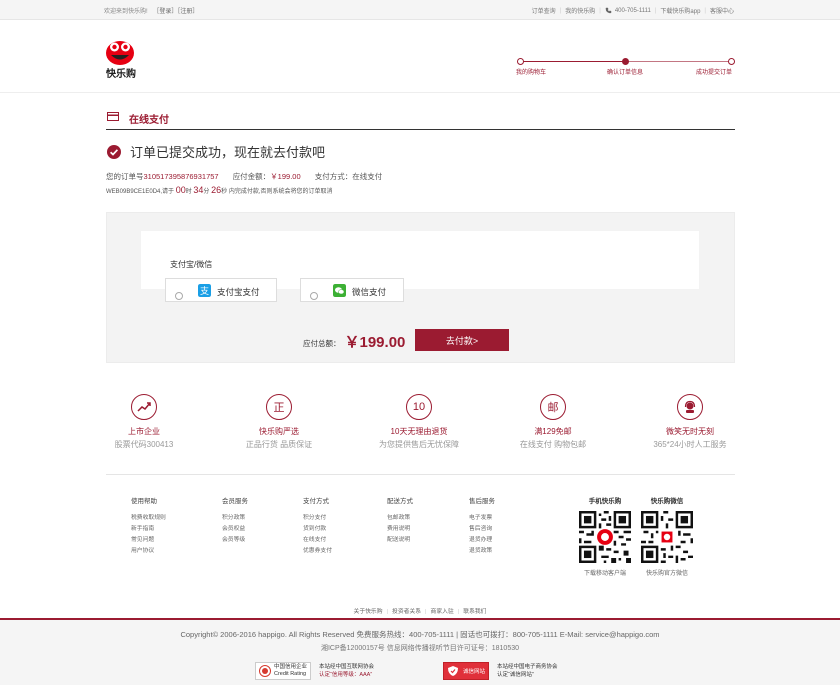 This screenshot has width=840, height=685. What do you see at coordinates (442, 612) in the screenshot?
I see `merchant-link: 商家入驻` at bounding box center [442, 612].